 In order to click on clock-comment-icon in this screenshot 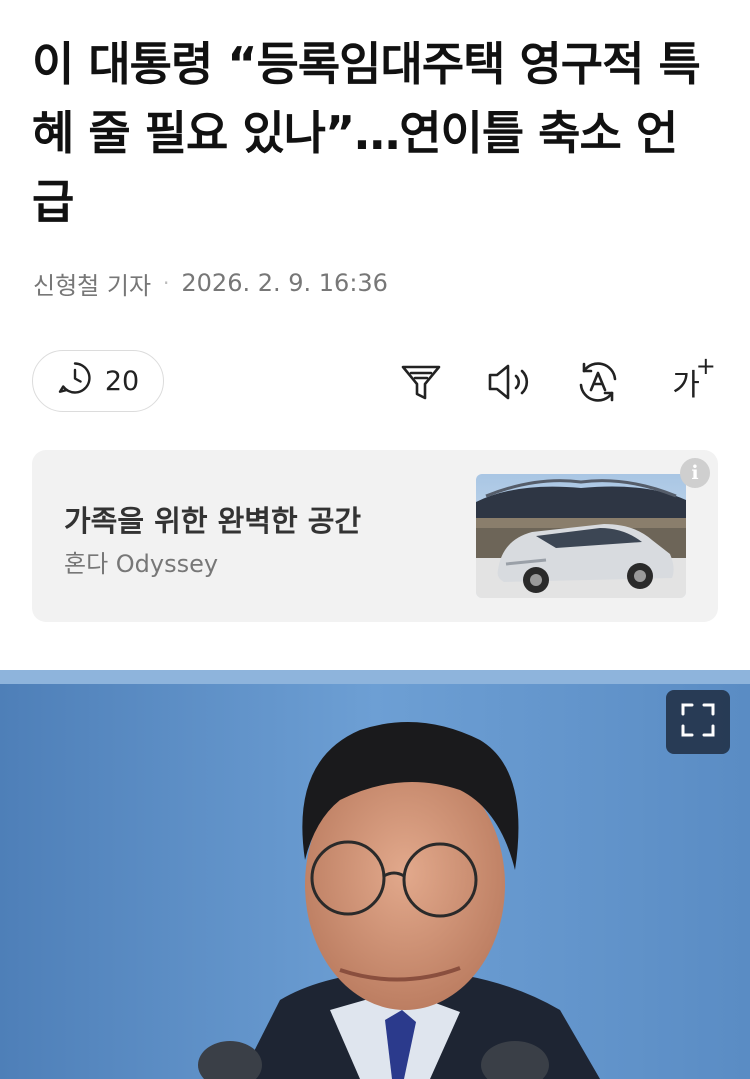, I will do `click(75, 381)`.